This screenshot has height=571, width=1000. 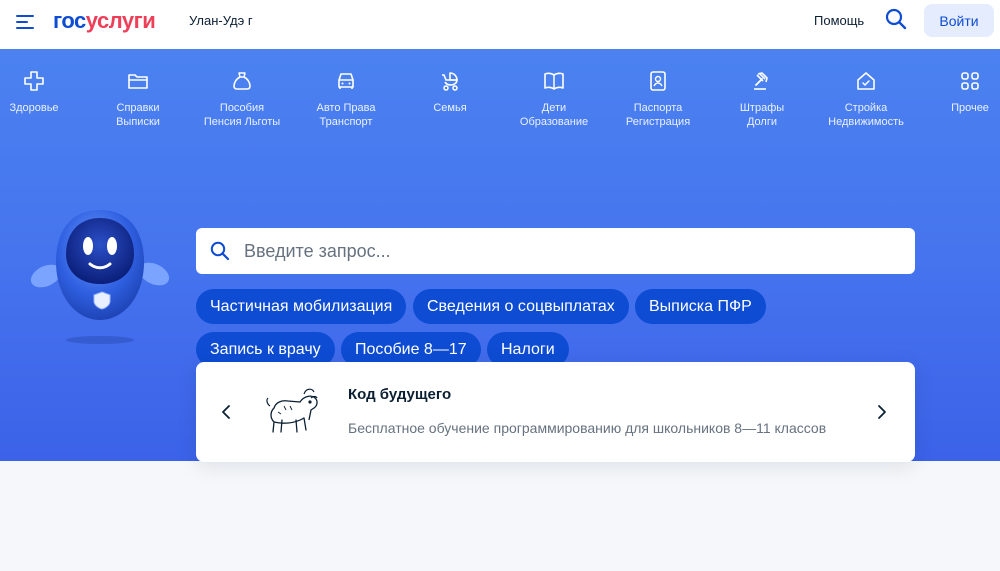 I want to click on search-input, so click(x=554, y=251).